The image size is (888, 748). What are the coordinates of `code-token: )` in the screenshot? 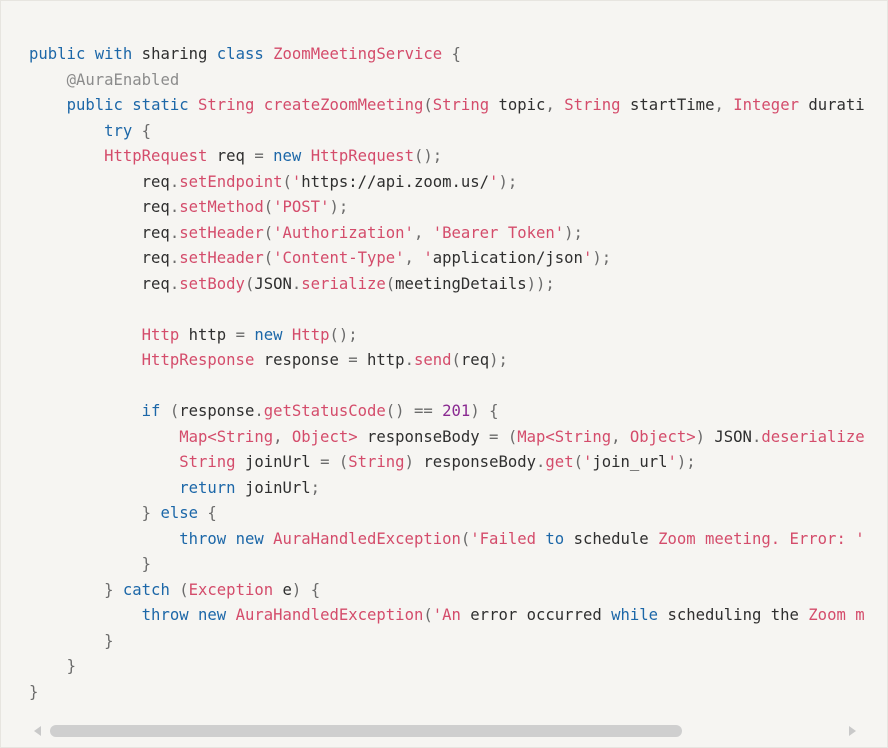 It's located at (409, 462).